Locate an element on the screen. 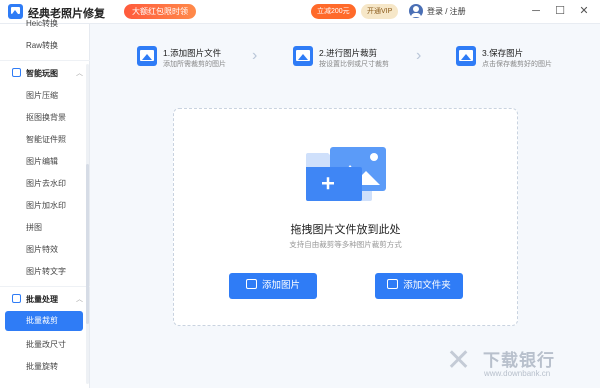 The width and height of the screenshot is (600, 388). promo-banner: 大额红包限时领 is located at coordinates (160, 11).